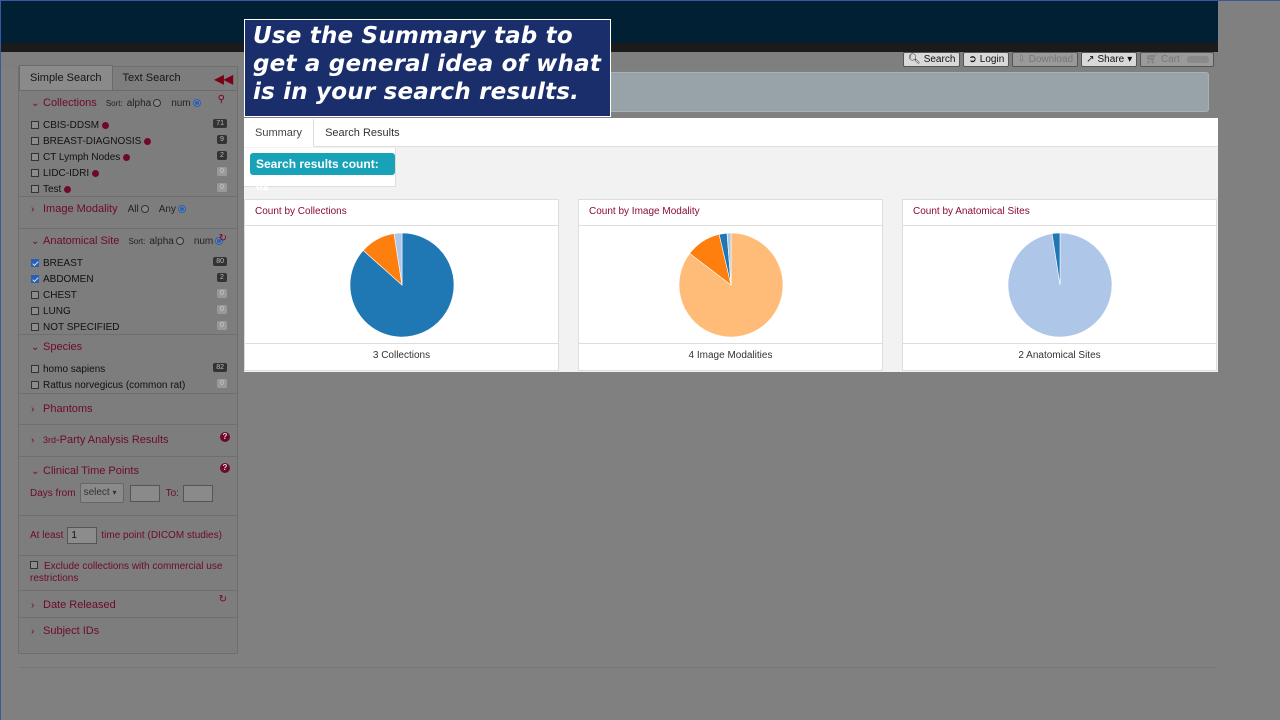 The height and width of the screenshot is (720, 1280). What do you see at coordinates (186, 103) in the screenshot?
I see `sort-num-option: num` at bounding box center [186, 103].